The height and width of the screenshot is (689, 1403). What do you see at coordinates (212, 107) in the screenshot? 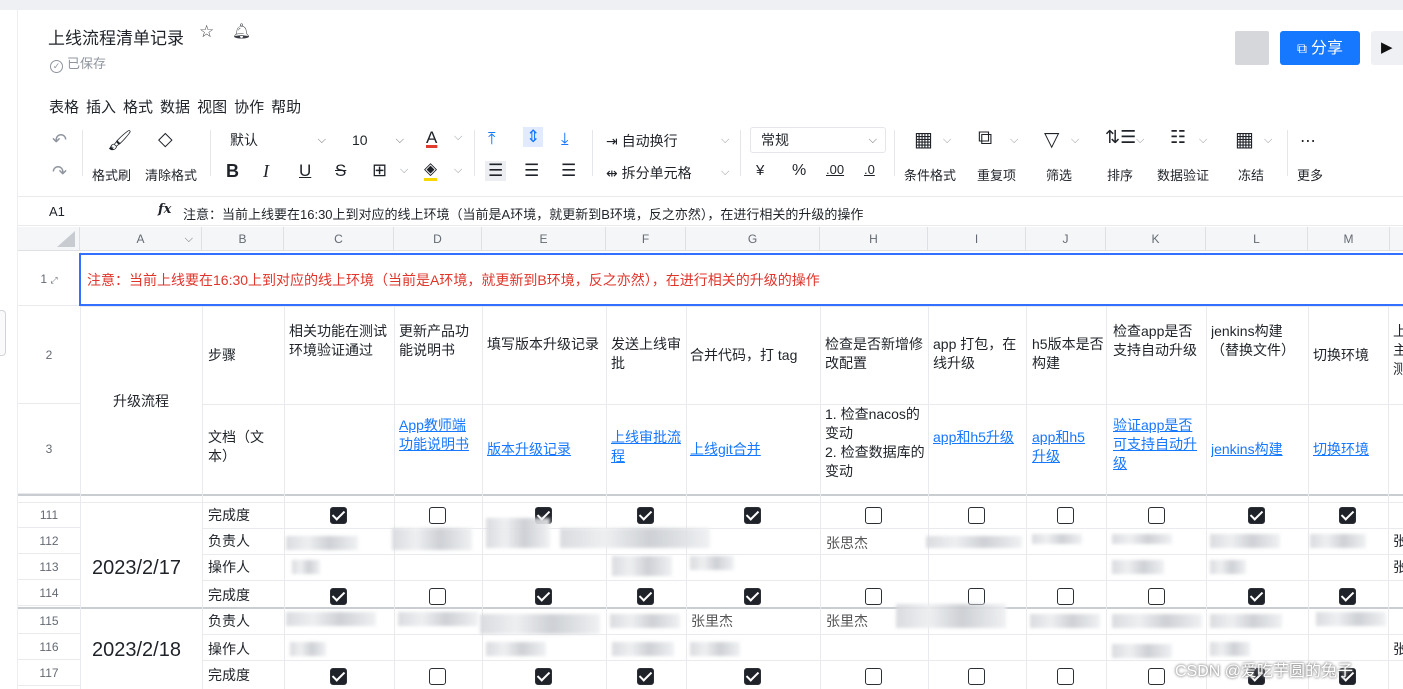
I see `menu-item-view: 视图` at bounding box center [212, 107].